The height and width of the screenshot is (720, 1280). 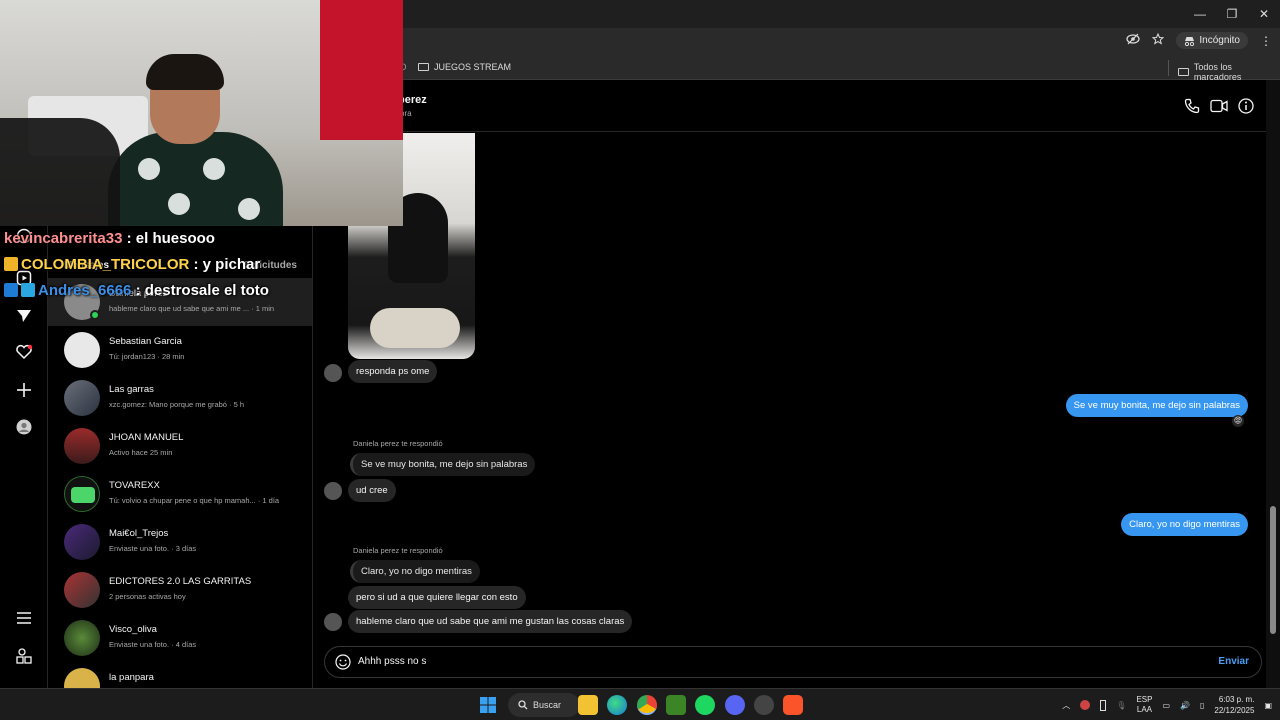 What do you see at coordinates (1273, 384) in the screenshot?
I see `chat-scrollbar` at bounding box center [1273, 384].